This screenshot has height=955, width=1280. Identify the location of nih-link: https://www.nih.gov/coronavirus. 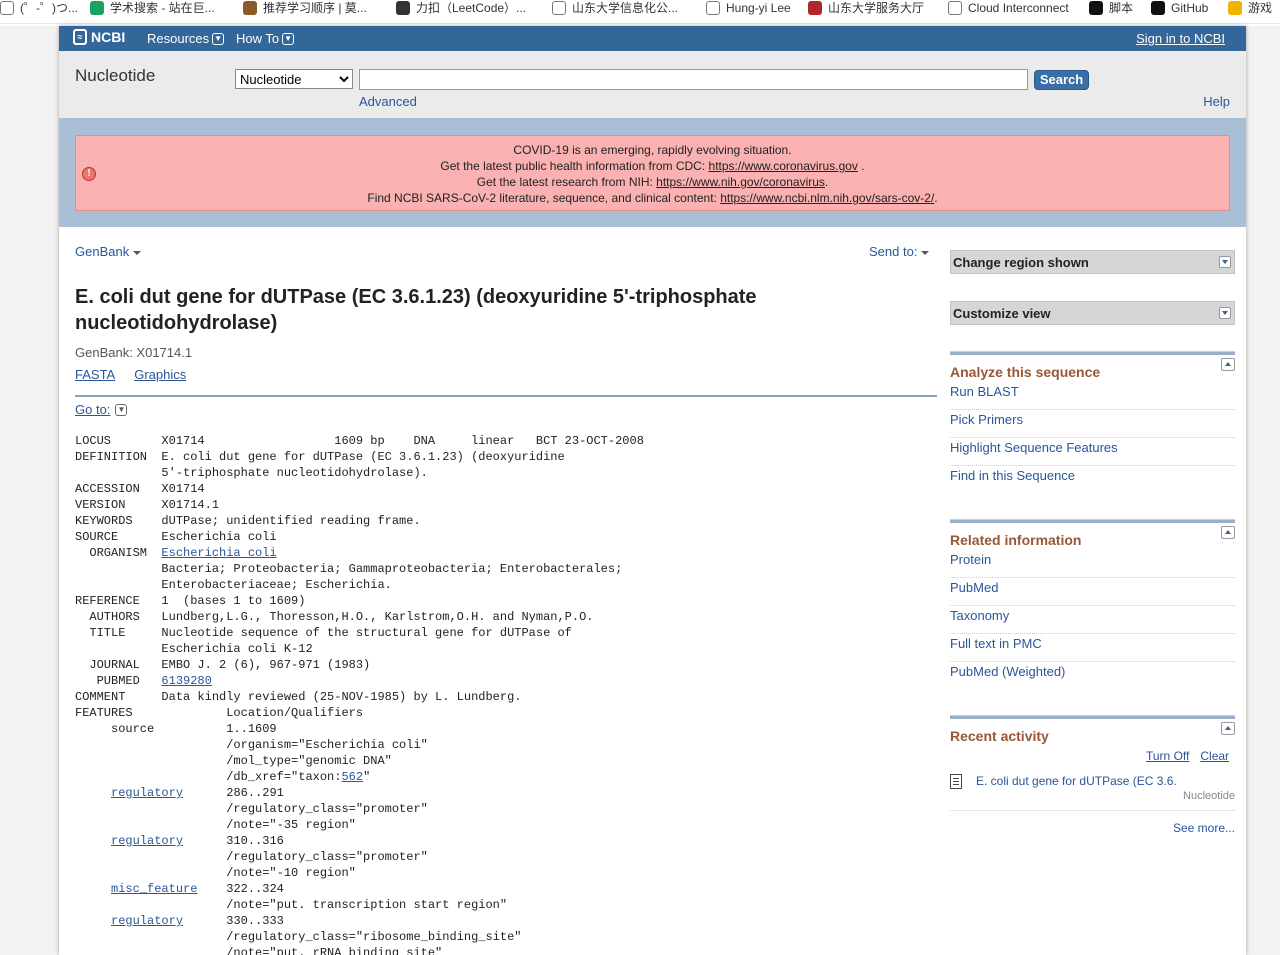
(740, 182).